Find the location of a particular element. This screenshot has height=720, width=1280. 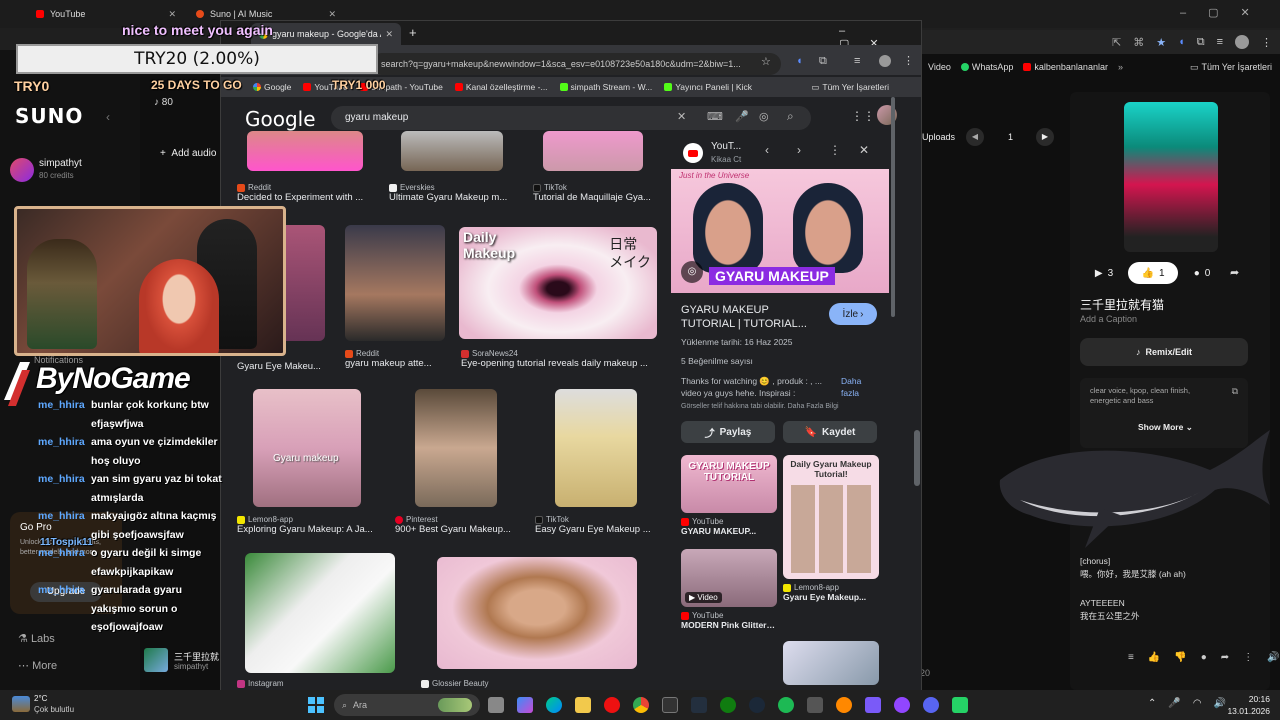

sidebar-item-more: ⋯ More is located at coordinates (37, 665).